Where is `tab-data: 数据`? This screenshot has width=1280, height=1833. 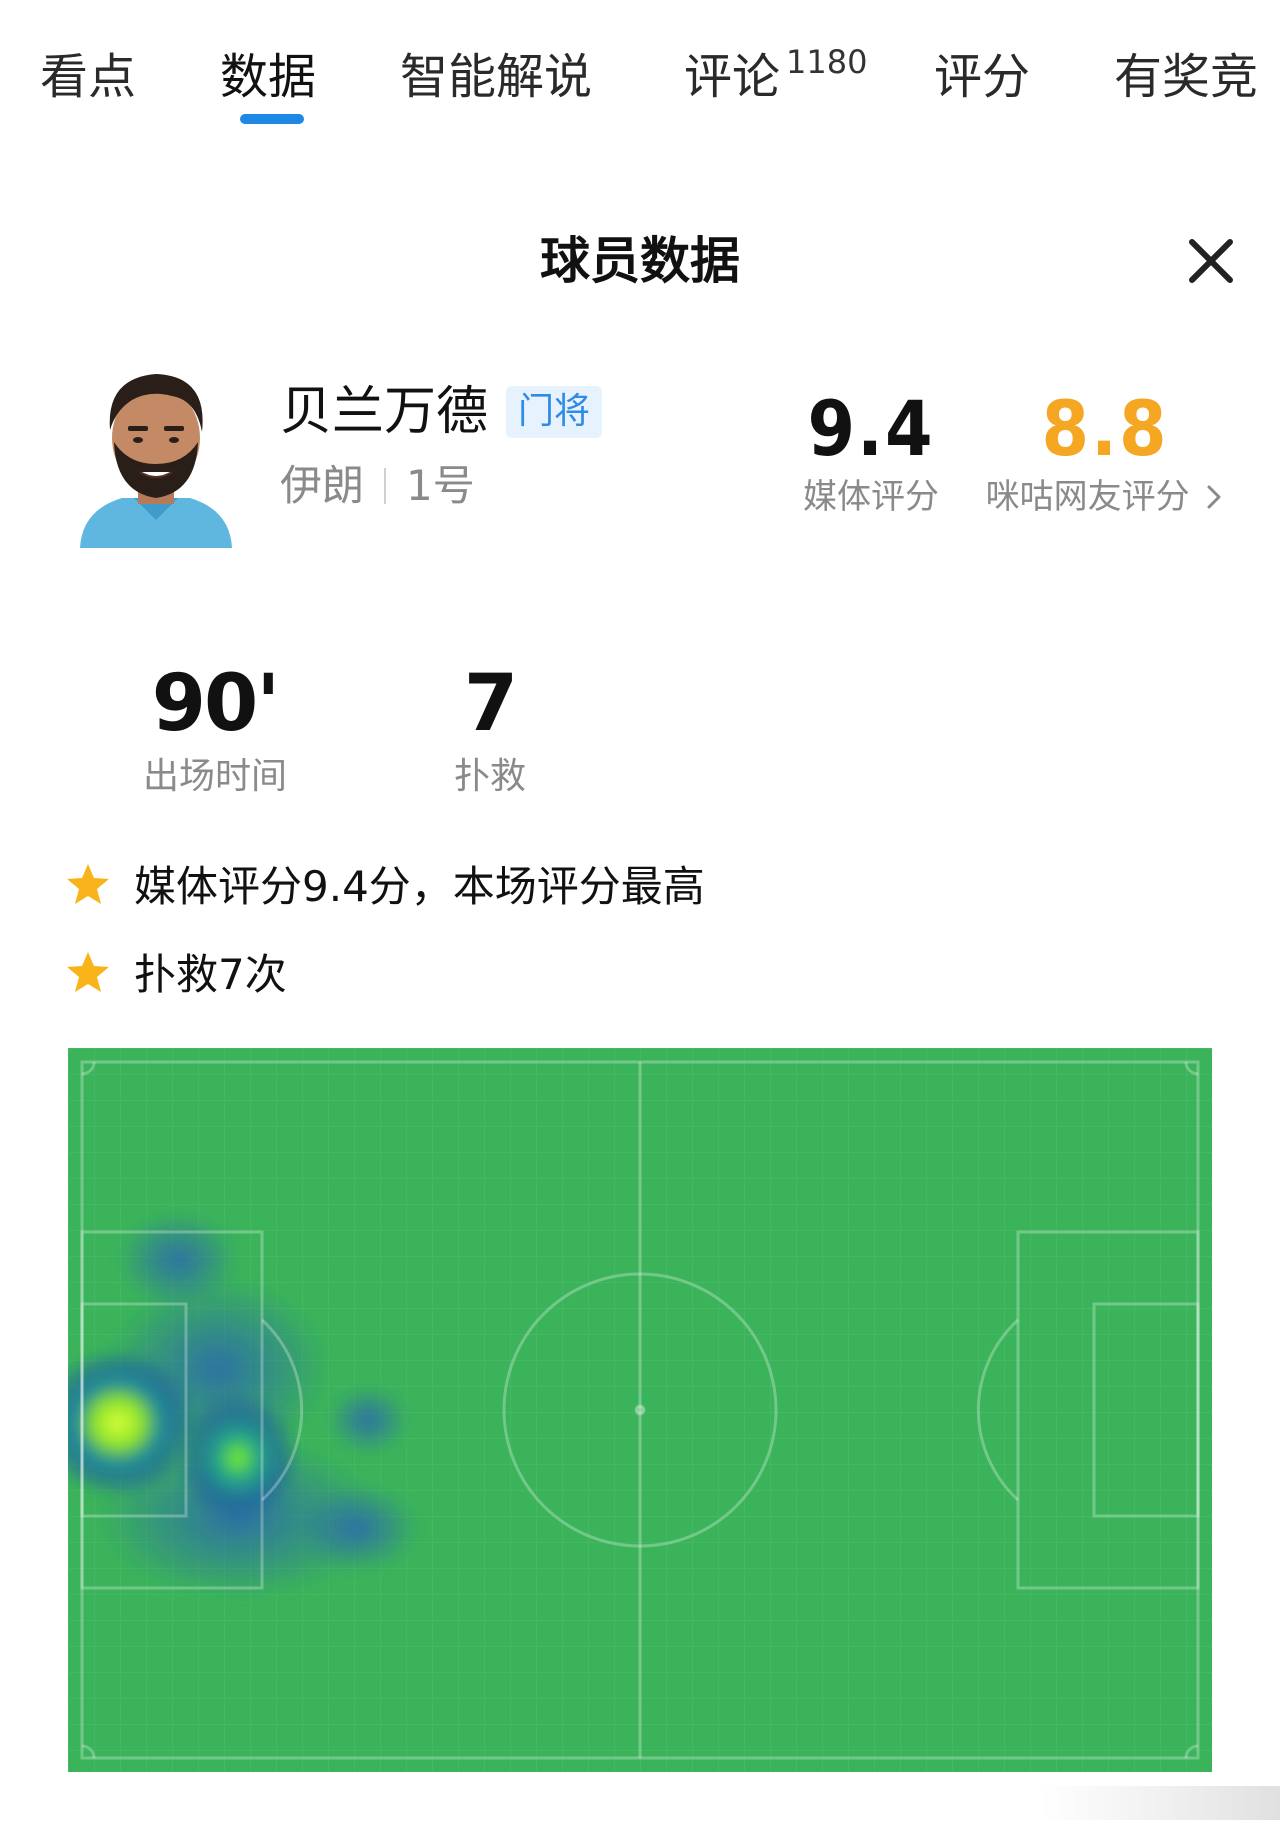 tab-data: 数据 is located at coordinates (268, 77).